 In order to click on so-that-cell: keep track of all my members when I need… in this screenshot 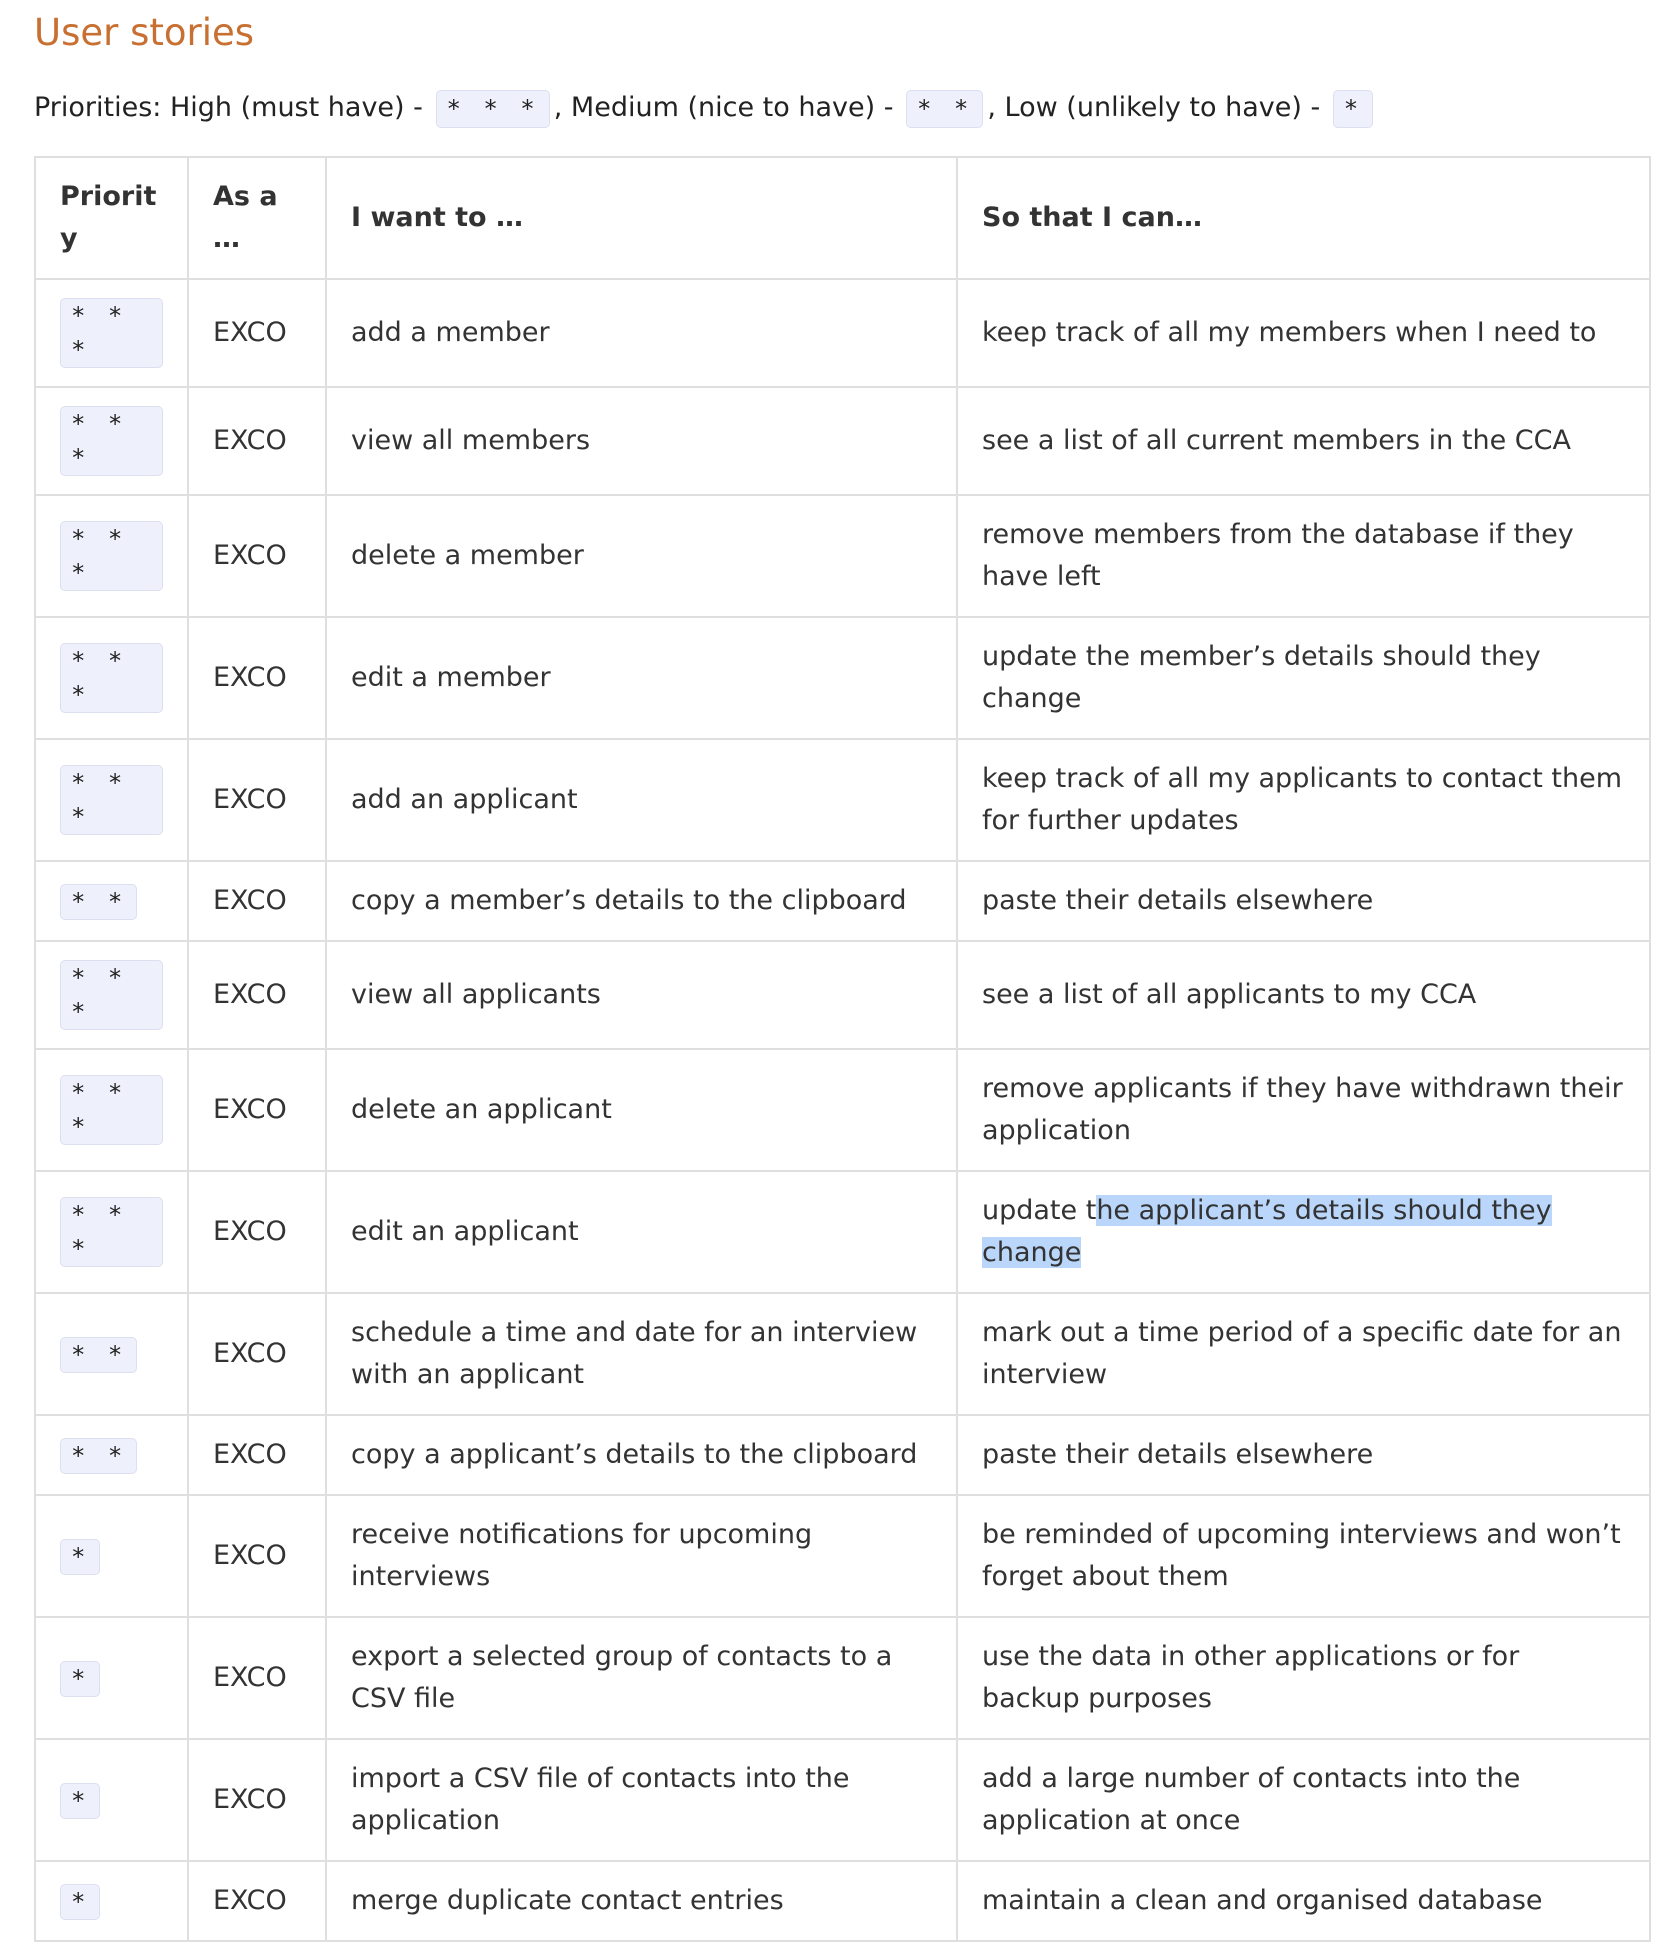, I will do `click(1303, 333)`.